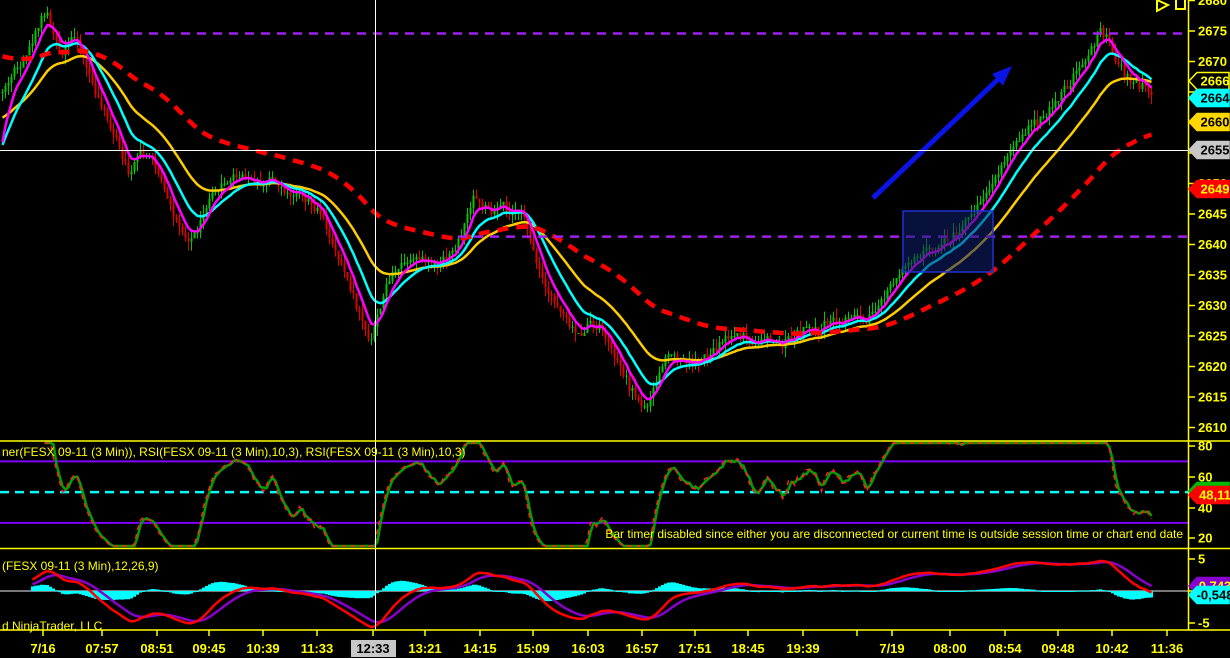 Image resolution: width=1230 pixels, height=658 pixels. What do you see at coordinates (1212, 305) in the screenshot?
I see `price-tick-2630-label: 2630` at bounding box center [1212, 305].